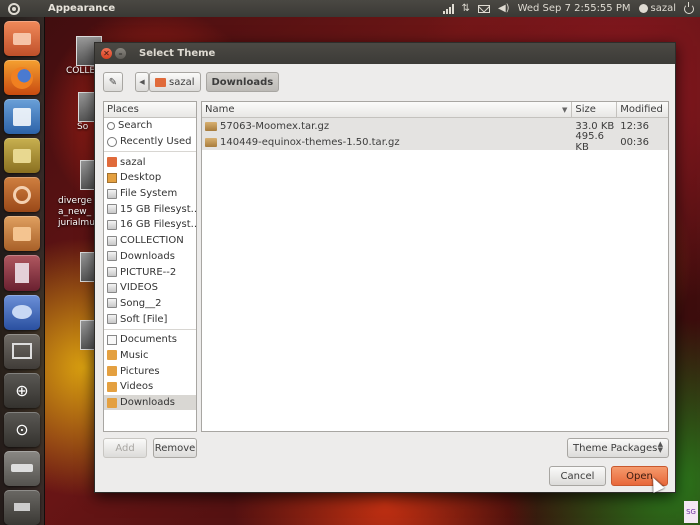 Image resolution: width=700 pixels, height=525 pixels. Describe the element at coordinates (663, 8) in the screenshot. I see `user-name: sazal` at that location.